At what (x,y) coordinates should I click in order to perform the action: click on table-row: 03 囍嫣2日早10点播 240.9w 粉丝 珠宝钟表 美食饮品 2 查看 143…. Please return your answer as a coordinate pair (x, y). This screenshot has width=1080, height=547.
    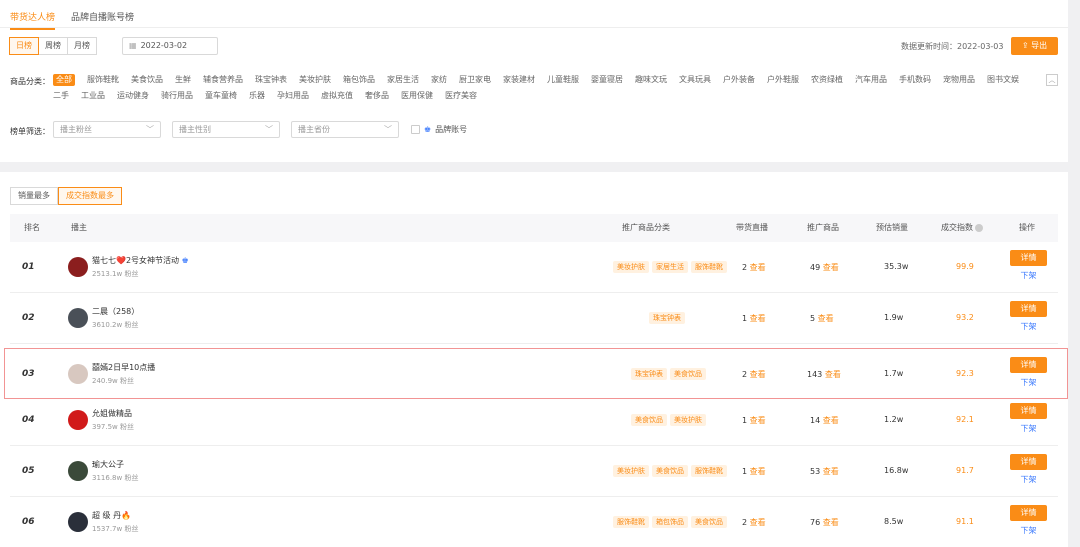
    Looking at the image, I should click on (536, 373).